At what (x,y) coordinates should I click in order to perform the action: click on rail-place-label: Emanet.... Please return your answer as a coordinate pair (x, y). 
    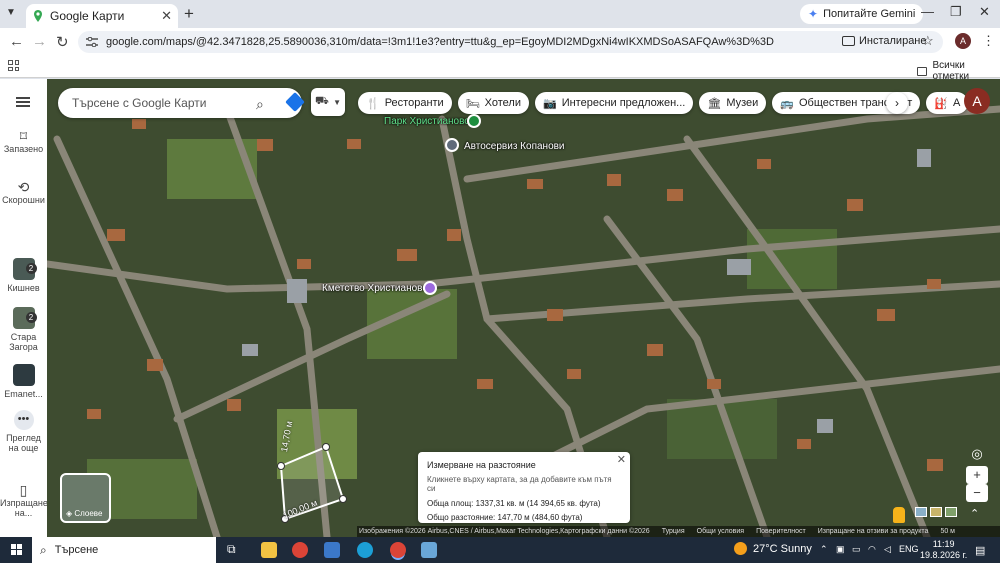
    Looking at the image, I should click on (23, 394).